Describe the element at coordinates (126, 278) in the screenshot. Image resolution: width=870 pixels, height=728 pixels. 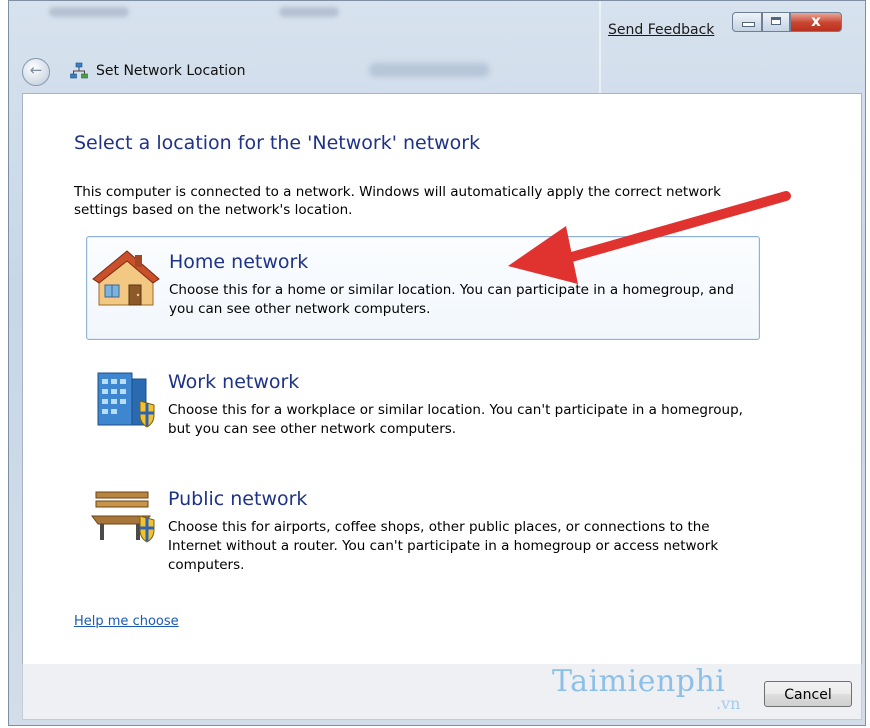
I see `house-icon` at that location.